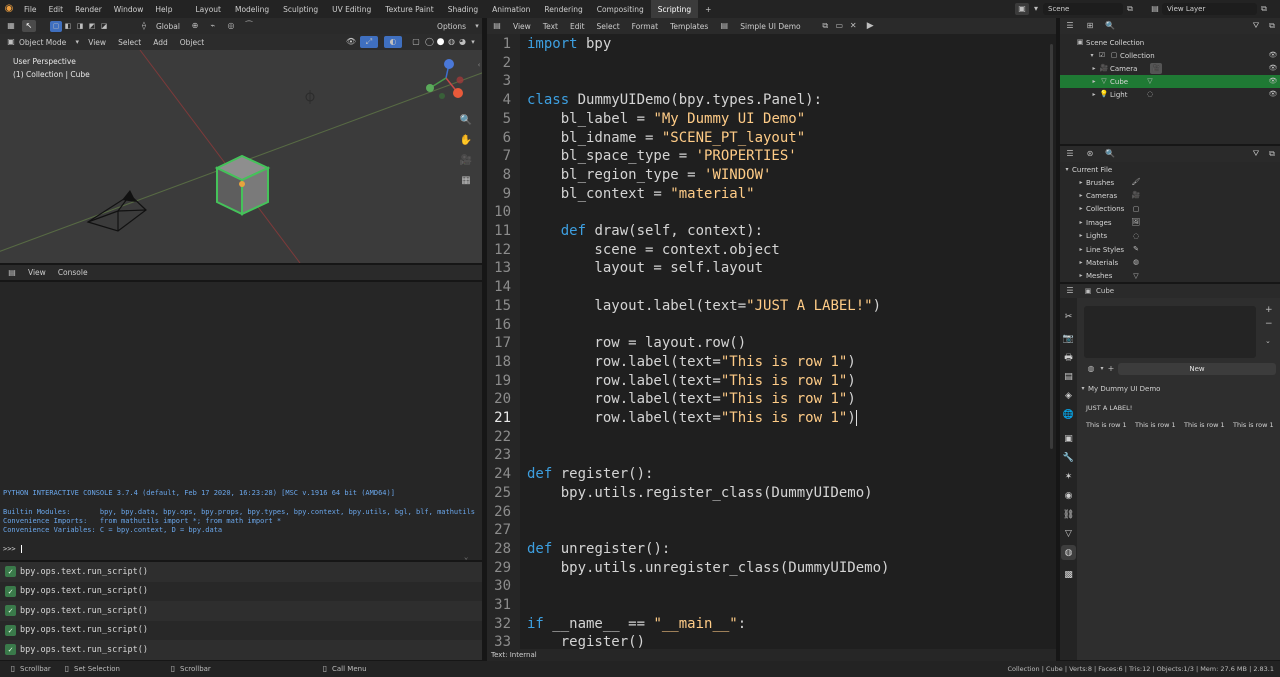 This screenshot has height=677, width=1280. What do you see at coordinates (1068, 533) in the screenshot?
I see `object-data-tab-icon: ▽` at bounding box center [1068, 533].